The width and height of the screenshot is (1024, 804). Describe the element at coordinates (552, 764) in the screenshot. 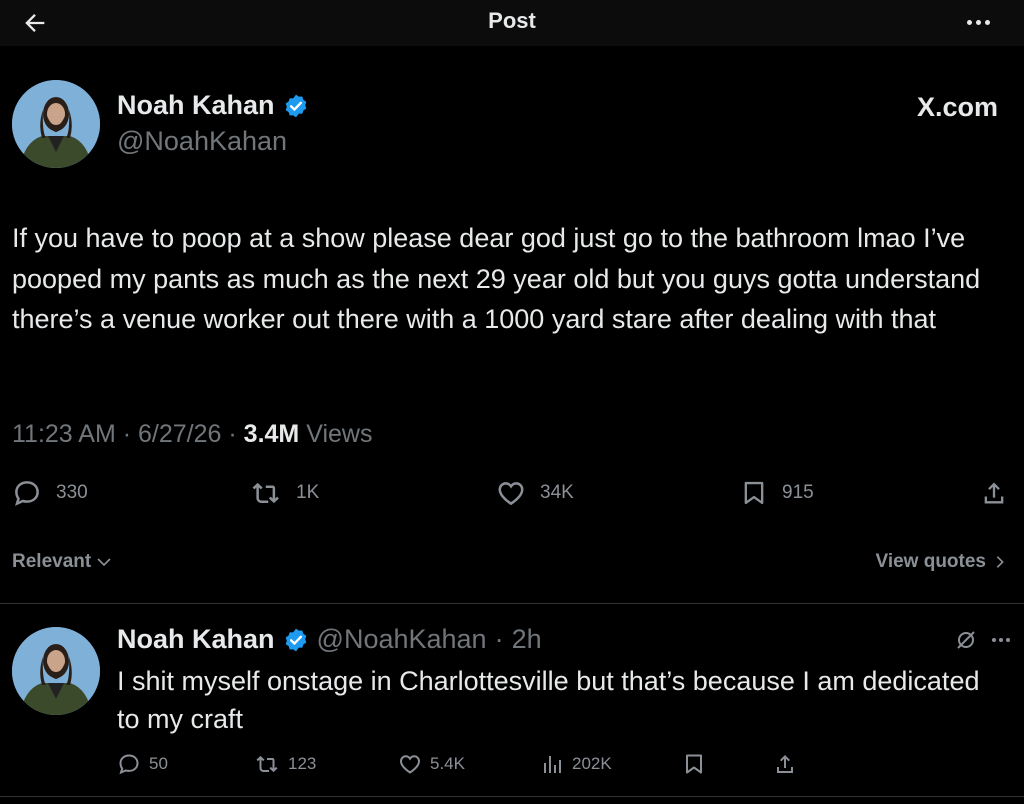

I see `bar-chart-icon` at that location.